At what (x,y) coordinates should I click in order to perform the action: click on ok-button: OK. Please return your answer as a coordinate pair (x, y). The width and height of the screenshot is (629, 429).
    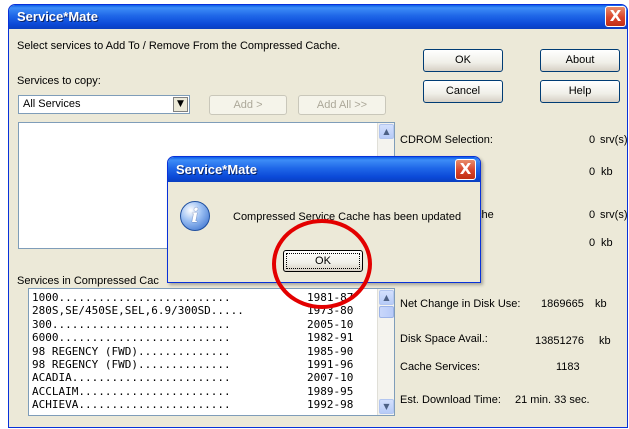
    Looking at the image, I should click on (463, 60).